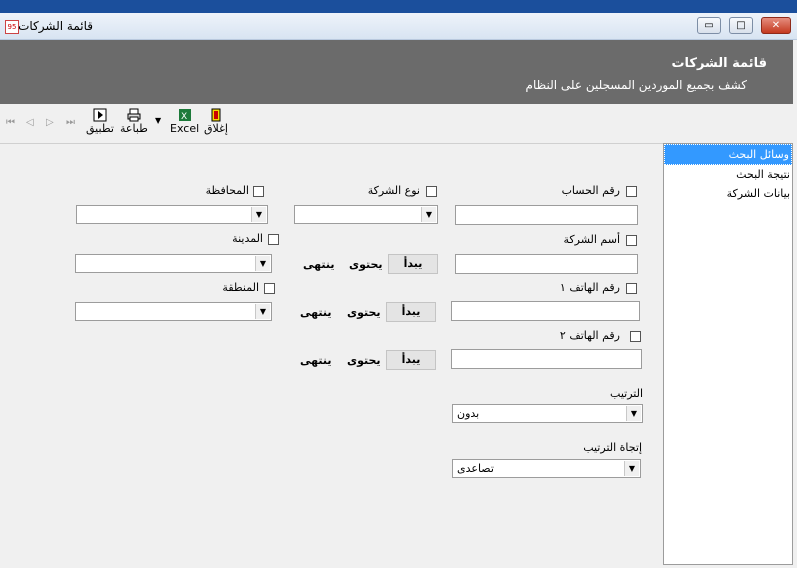 The height and width of the screenshot is (568, 797). Describe the element at coordinates (728, 354) in the screenshot. I see `sidebar: وسائل البحث نتيجة البحث بيانات الشركة` at that location.